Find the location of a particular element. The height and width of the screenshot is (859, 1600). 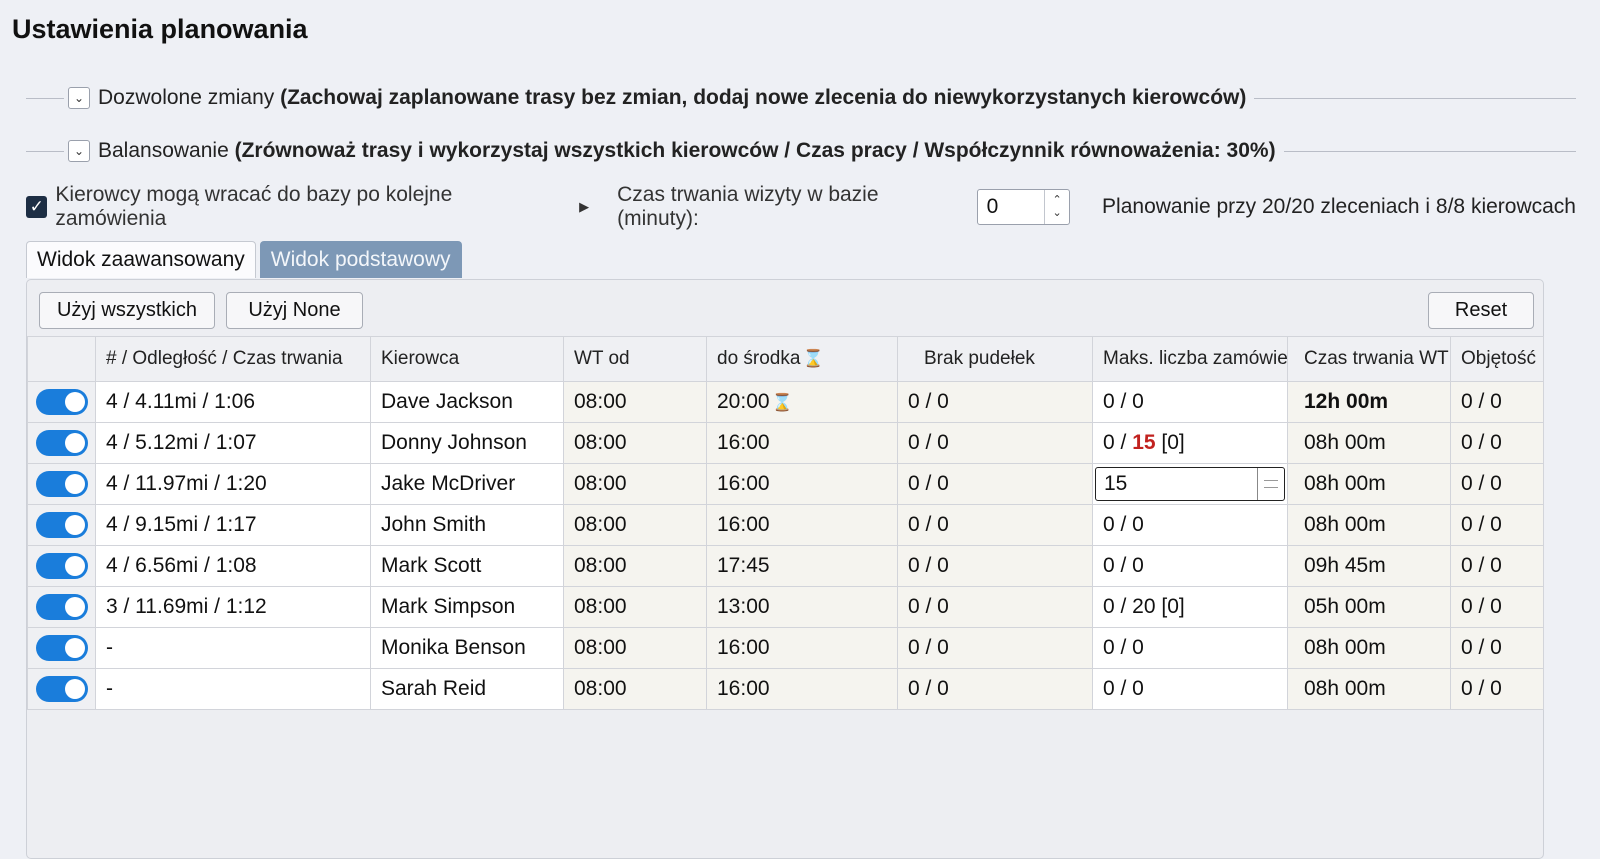

hourglass-icon: ⌛ is located at coordinates (813, 358).